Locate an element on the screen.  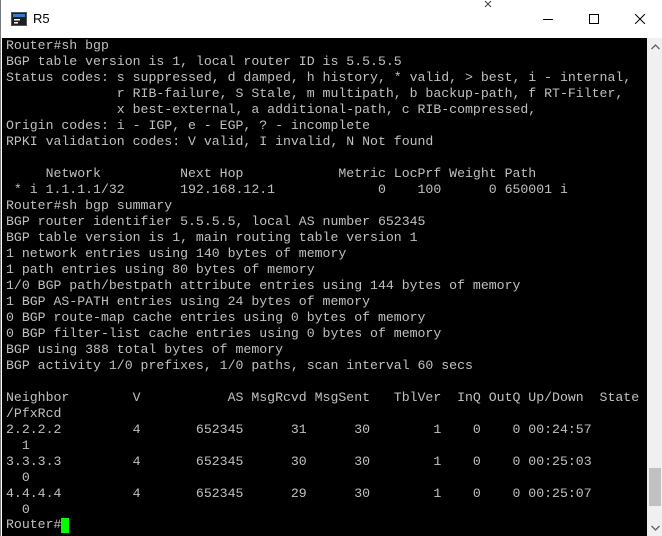
scroll-up-arrow-icon is located at coordinates (655, 46).